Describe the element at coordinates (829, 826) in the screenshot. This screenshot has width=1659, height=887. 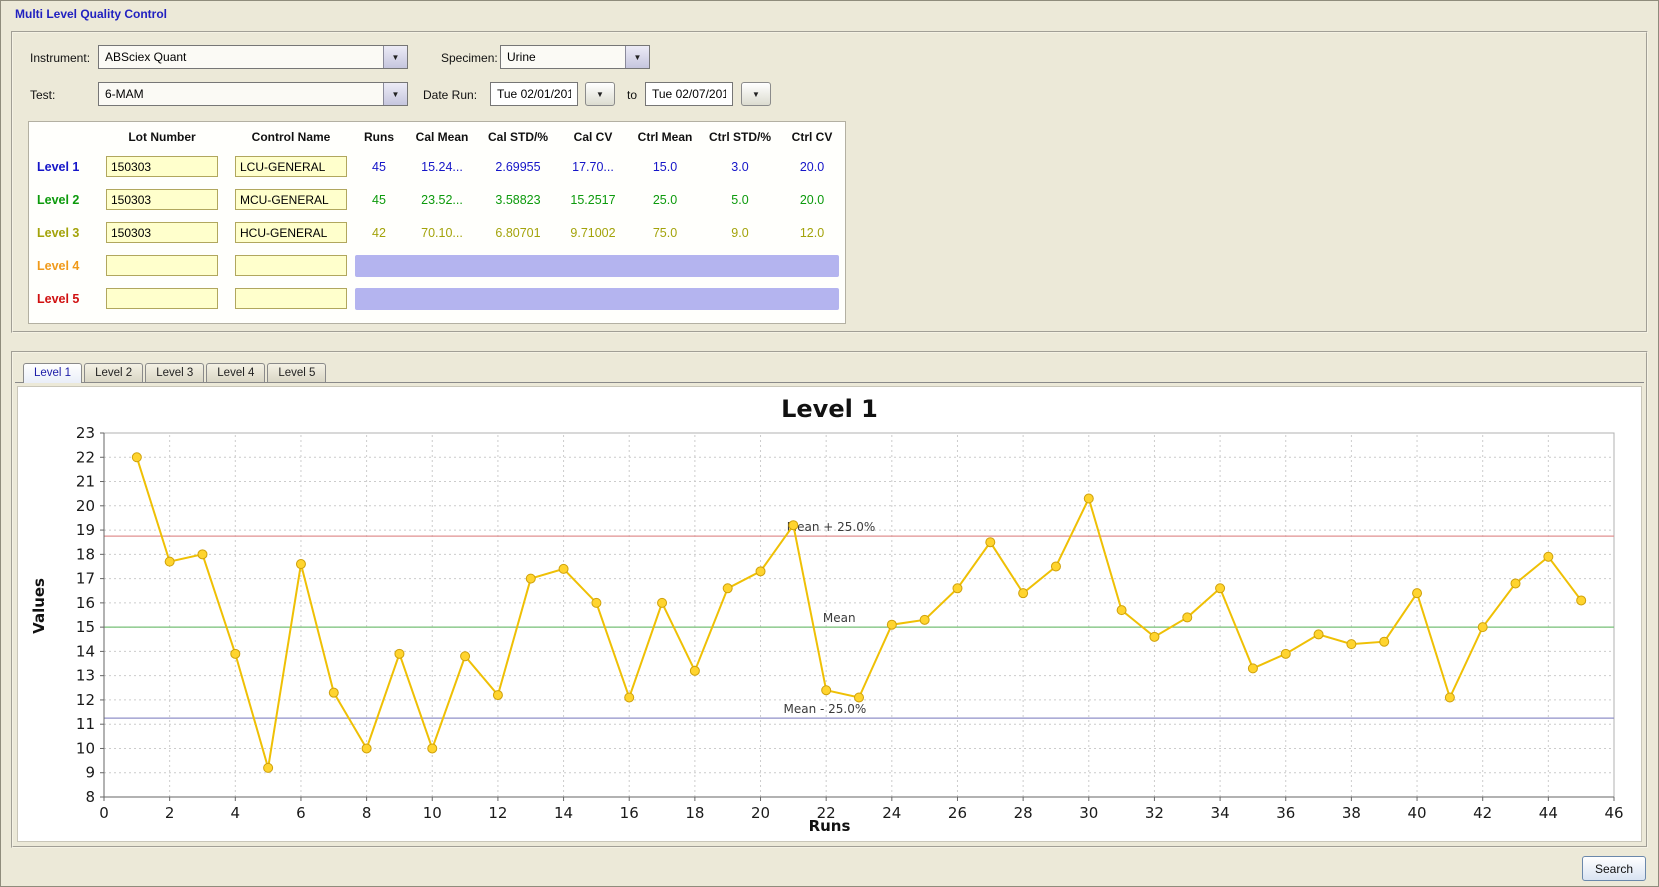
I see `chart-x-axis-label: Runs` at that location.